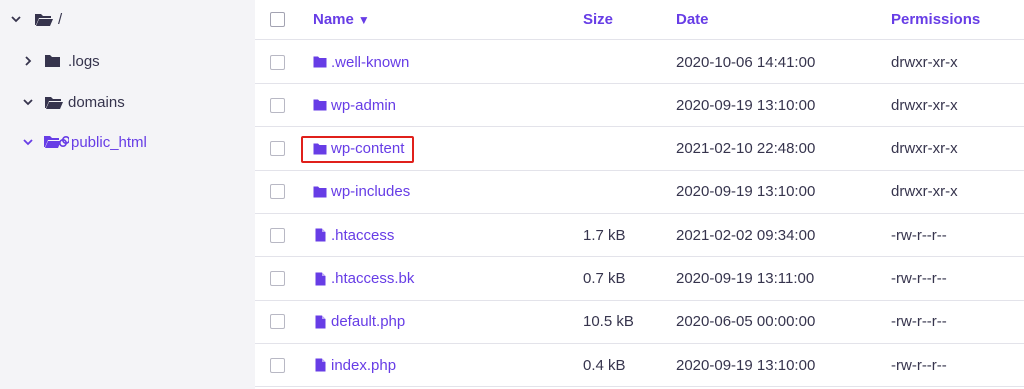  What do you see at coordinates (96, 102) in the screenshot?
I see `tree-item-label: domains` at bounding box center [96, 102].